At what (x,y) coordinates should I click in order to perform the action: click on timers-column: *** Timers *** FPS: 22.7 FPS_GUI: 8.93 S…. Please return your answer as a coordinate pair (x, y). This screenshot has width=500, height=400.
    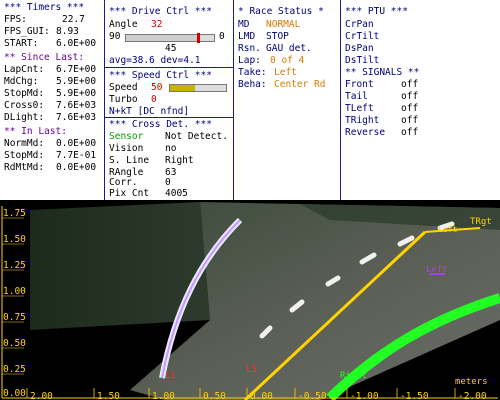
    Looking at the image, I should click on (52, 100).